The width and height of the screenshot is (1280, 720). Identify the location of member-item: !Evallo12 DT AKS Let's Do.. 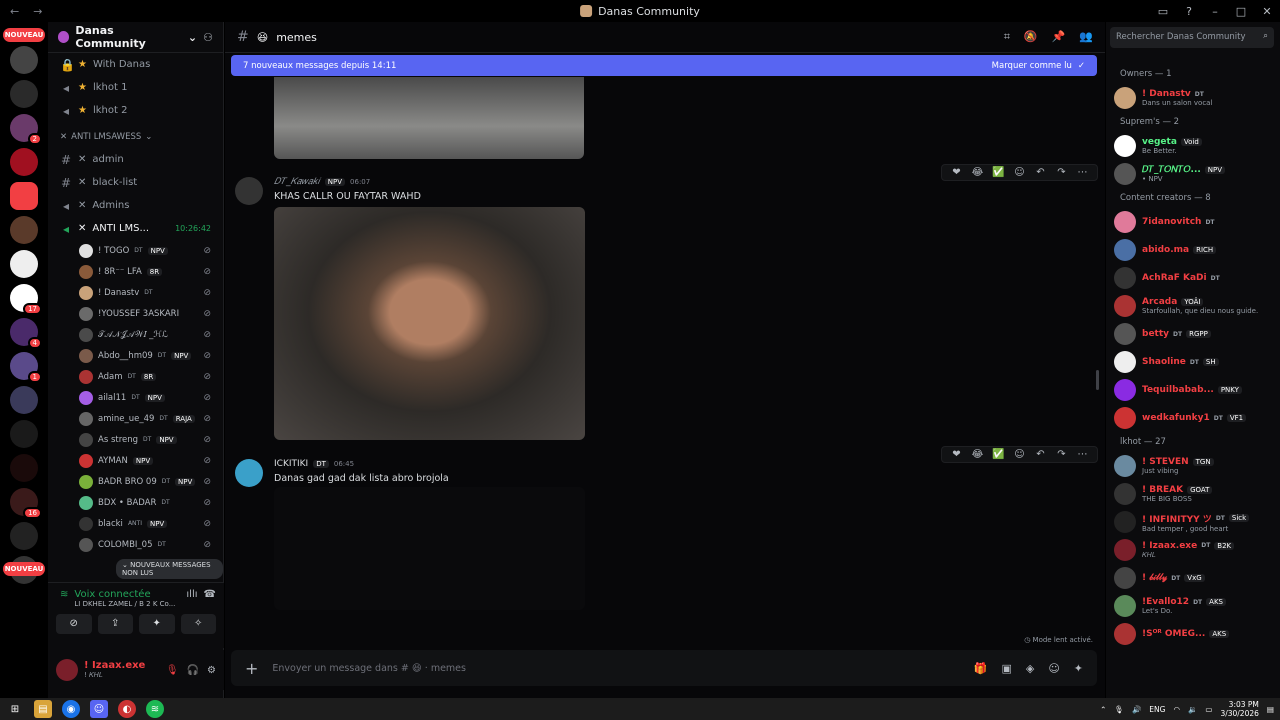
(1193, 606).